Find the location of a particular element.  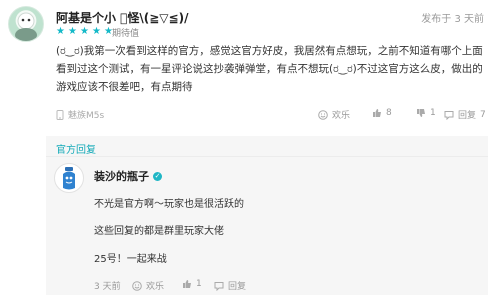

thumbs-down-icon is located at coordinates (421, 113).